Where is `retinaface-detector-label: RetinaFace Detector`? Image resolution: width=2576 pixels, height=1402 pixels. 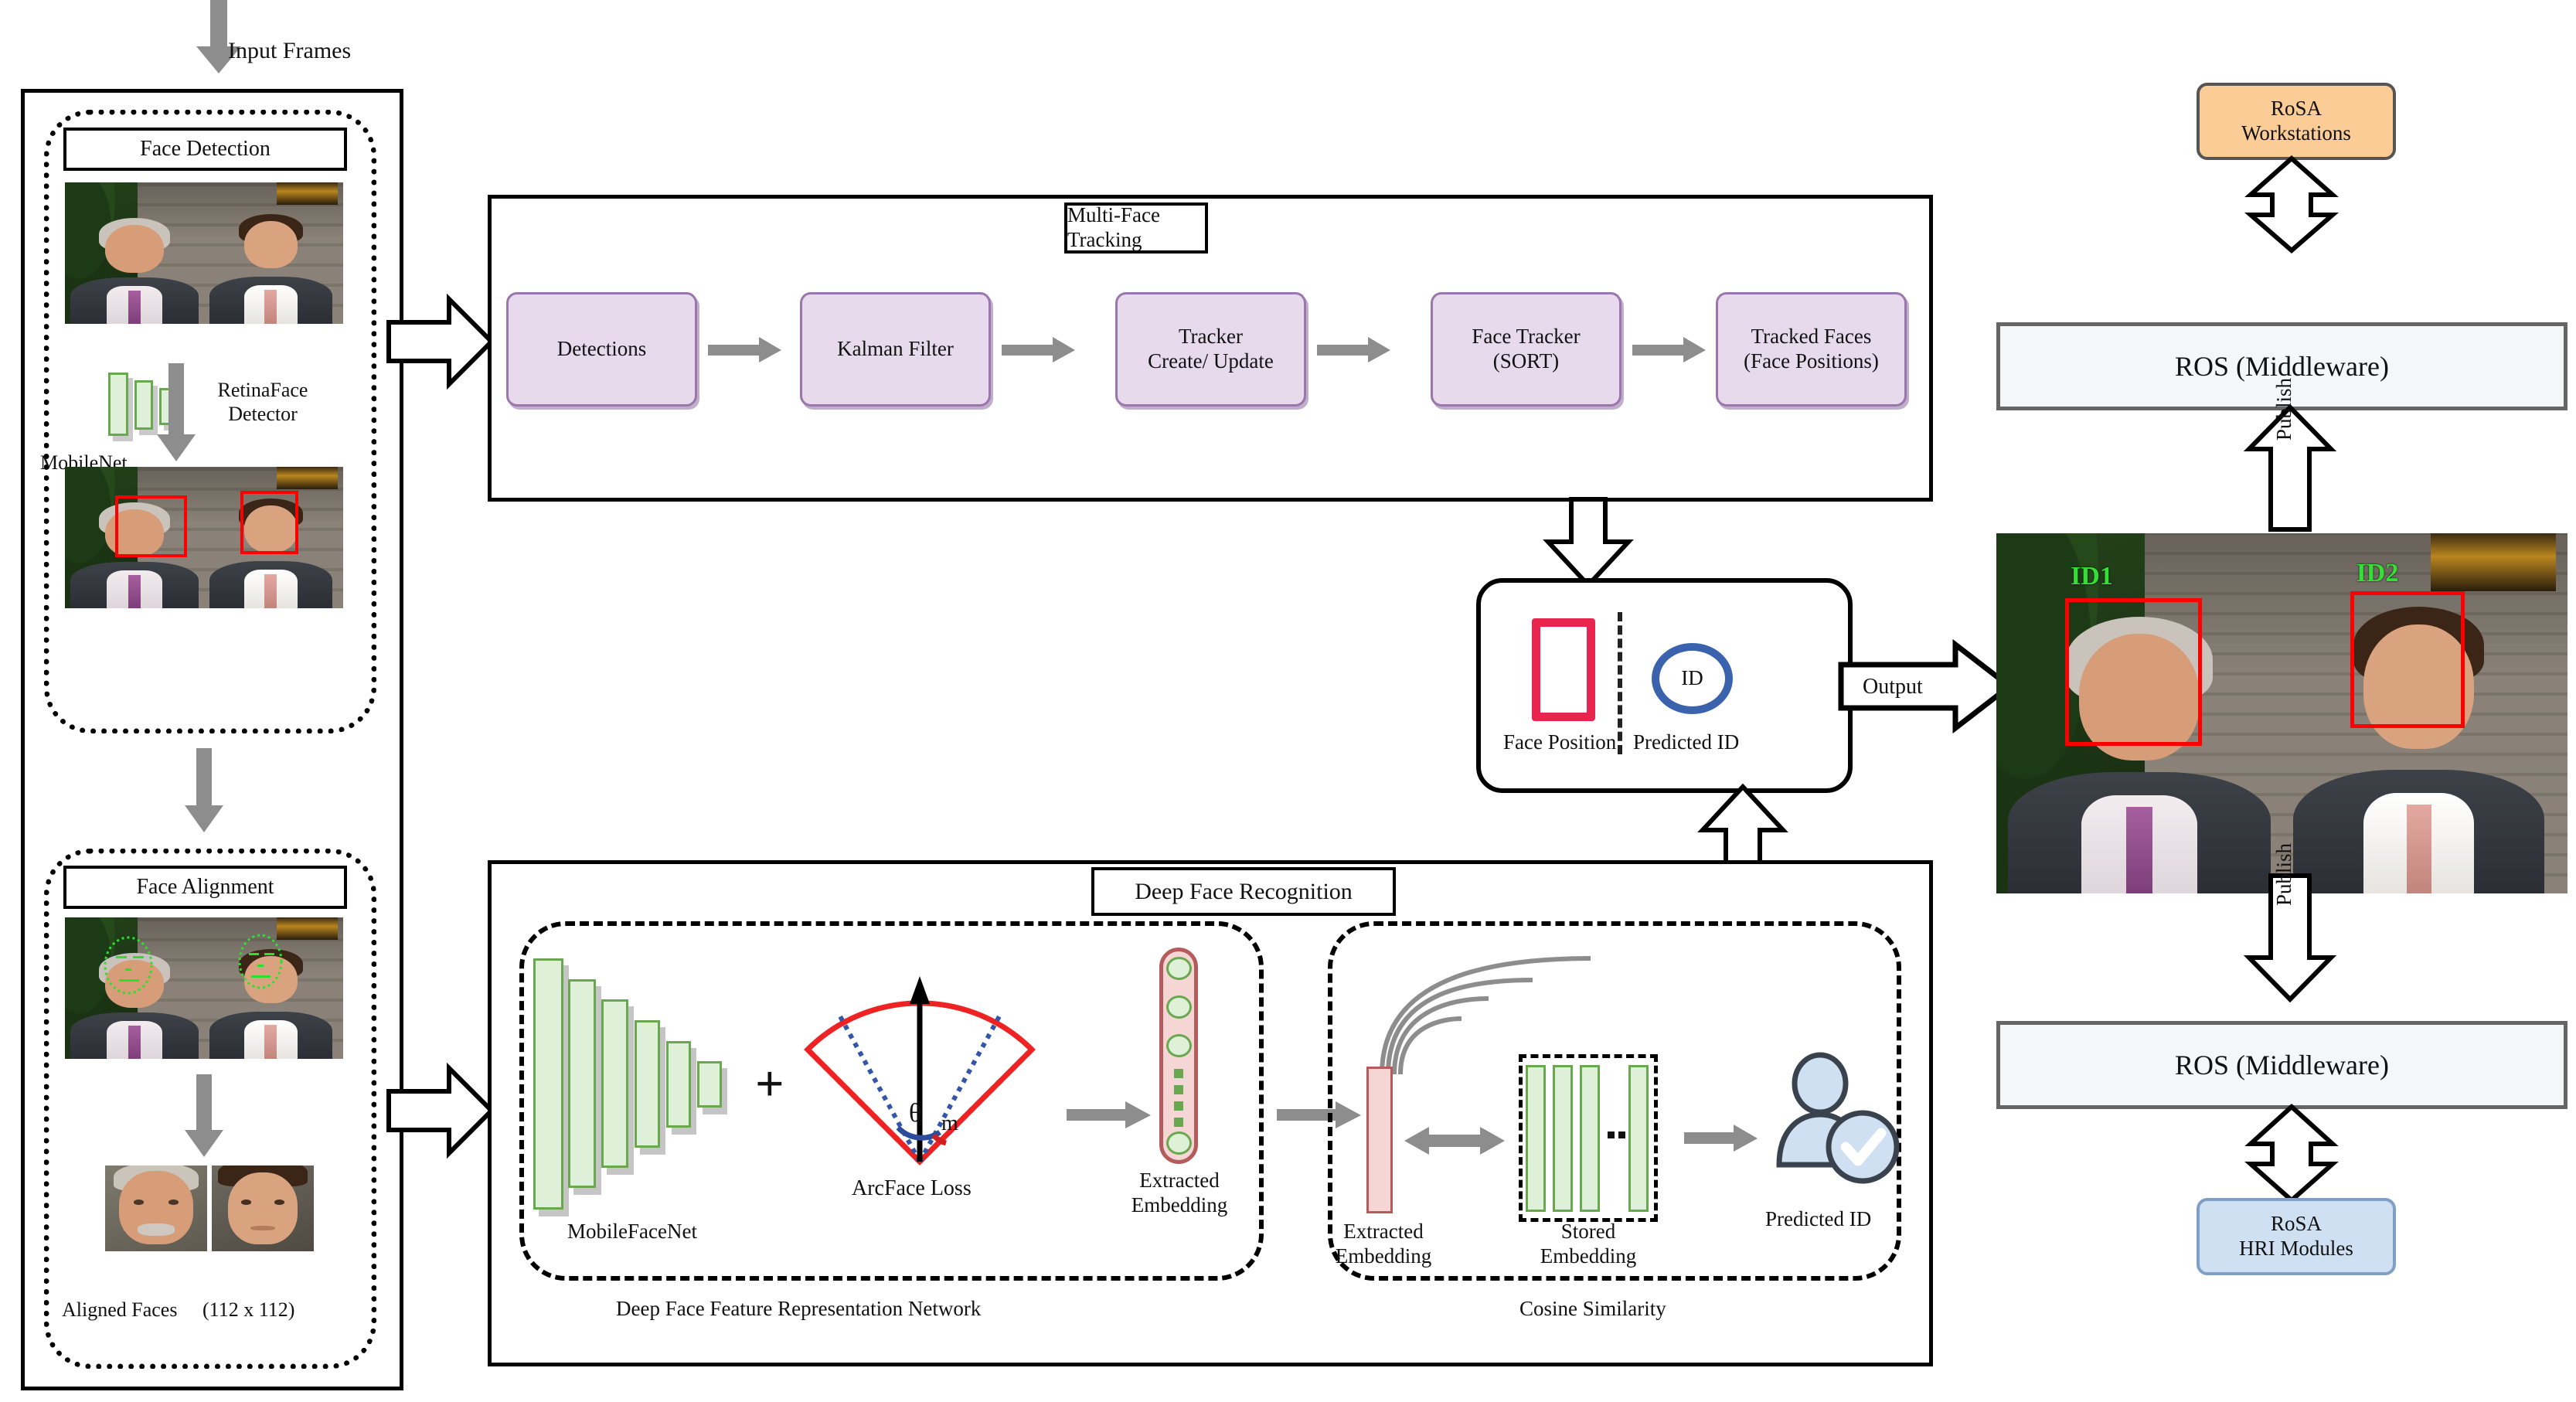
retinaface-detector-label: RetinaFace Detector is located at coordinates (262, 402).